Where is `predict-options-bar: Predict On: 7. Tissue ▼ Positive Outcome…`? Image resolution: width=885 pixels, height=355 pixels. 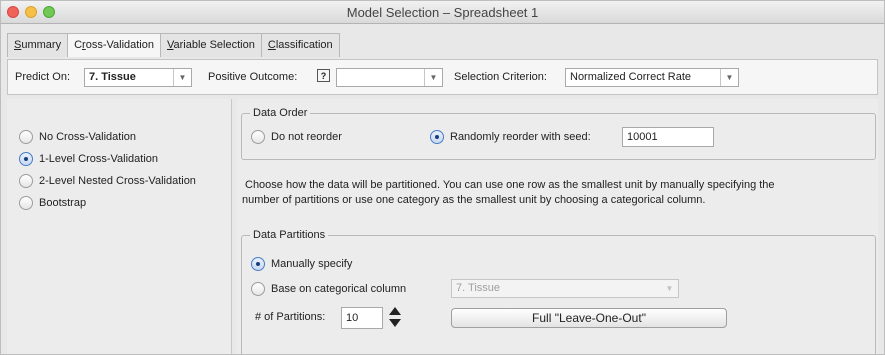
predict-options-bar: Predict On: 7. Tissue ▼ Positive Outcome… is located at coordinates (442, 77).